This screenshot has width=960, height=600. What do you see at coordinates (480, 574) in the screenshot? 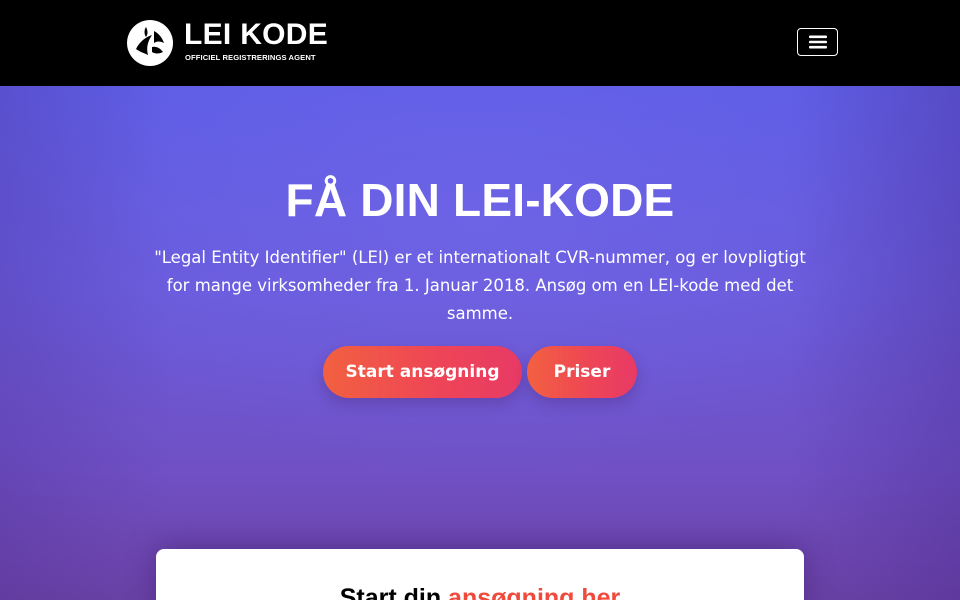
I see `application-card: Start din ansøgning her` at bounding box center [480, 574].